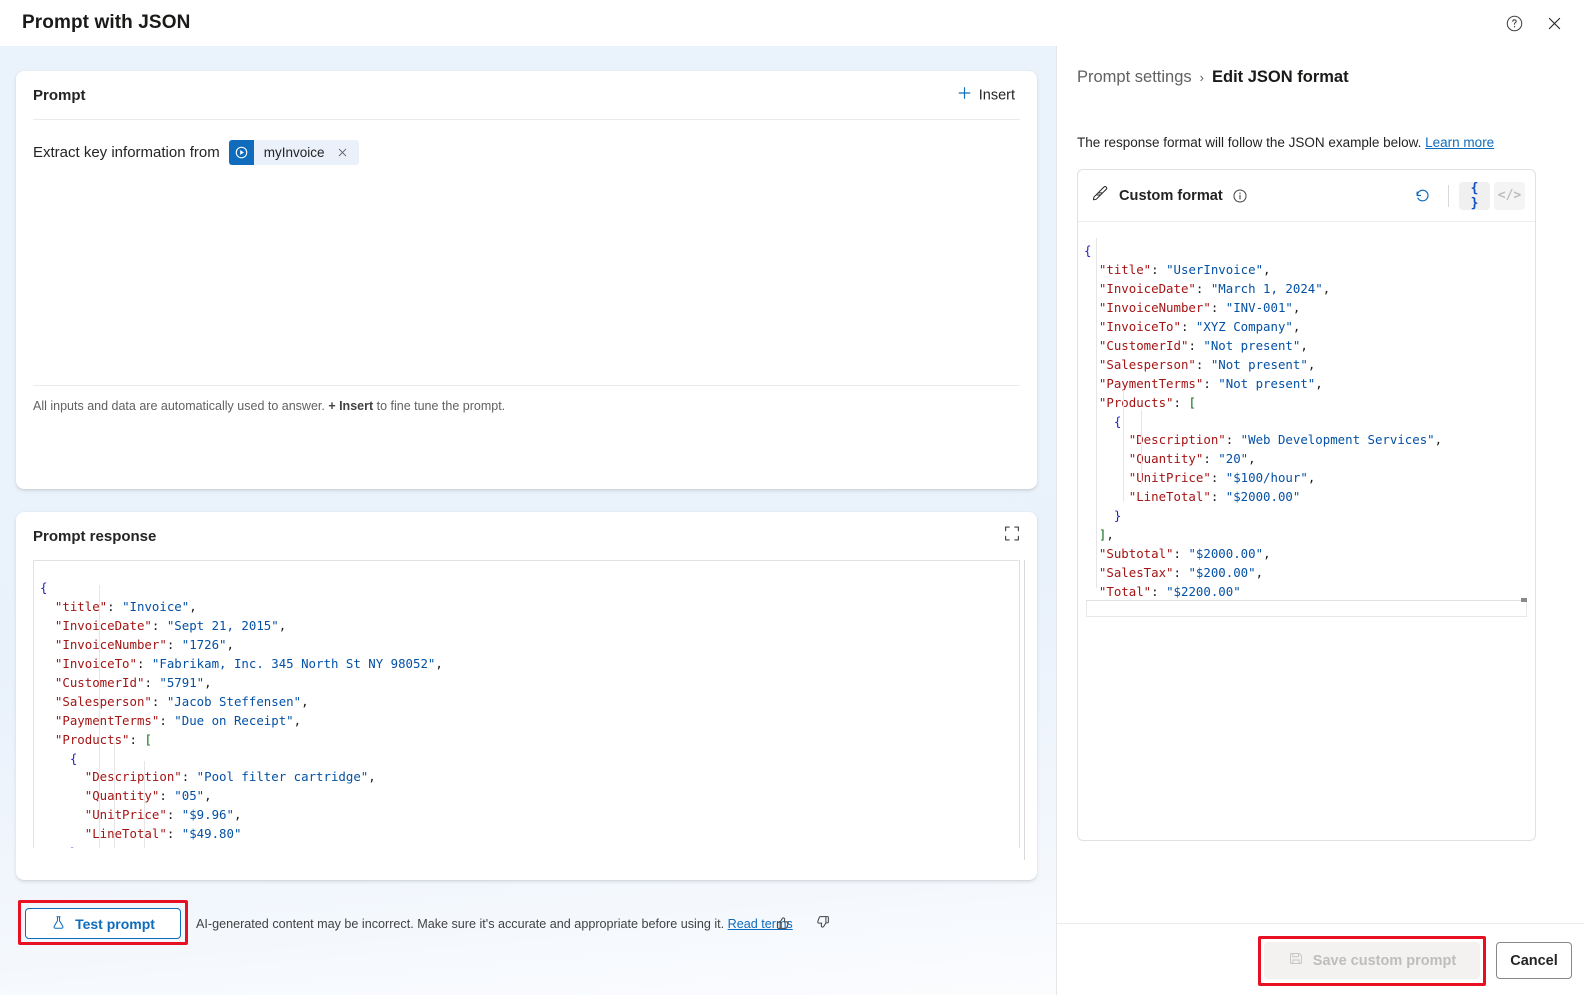 The image size is (1584, 995). Describe the element at coordinates (1296, 961) in the screenshot. I see `save-disk-icon` at that location.